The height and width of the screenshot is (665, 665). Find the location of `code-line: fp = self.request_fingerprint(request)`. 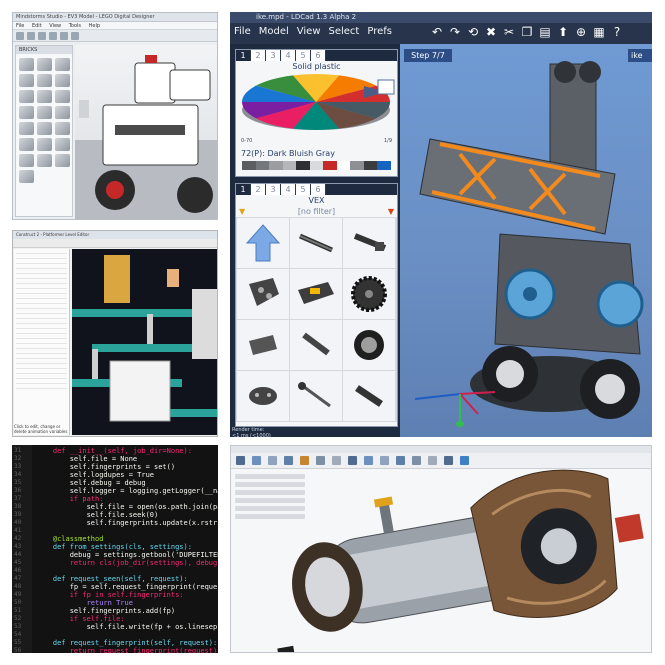

code-line: fp = self.request_fingerprint(request) is located at coordinates (127, 587).